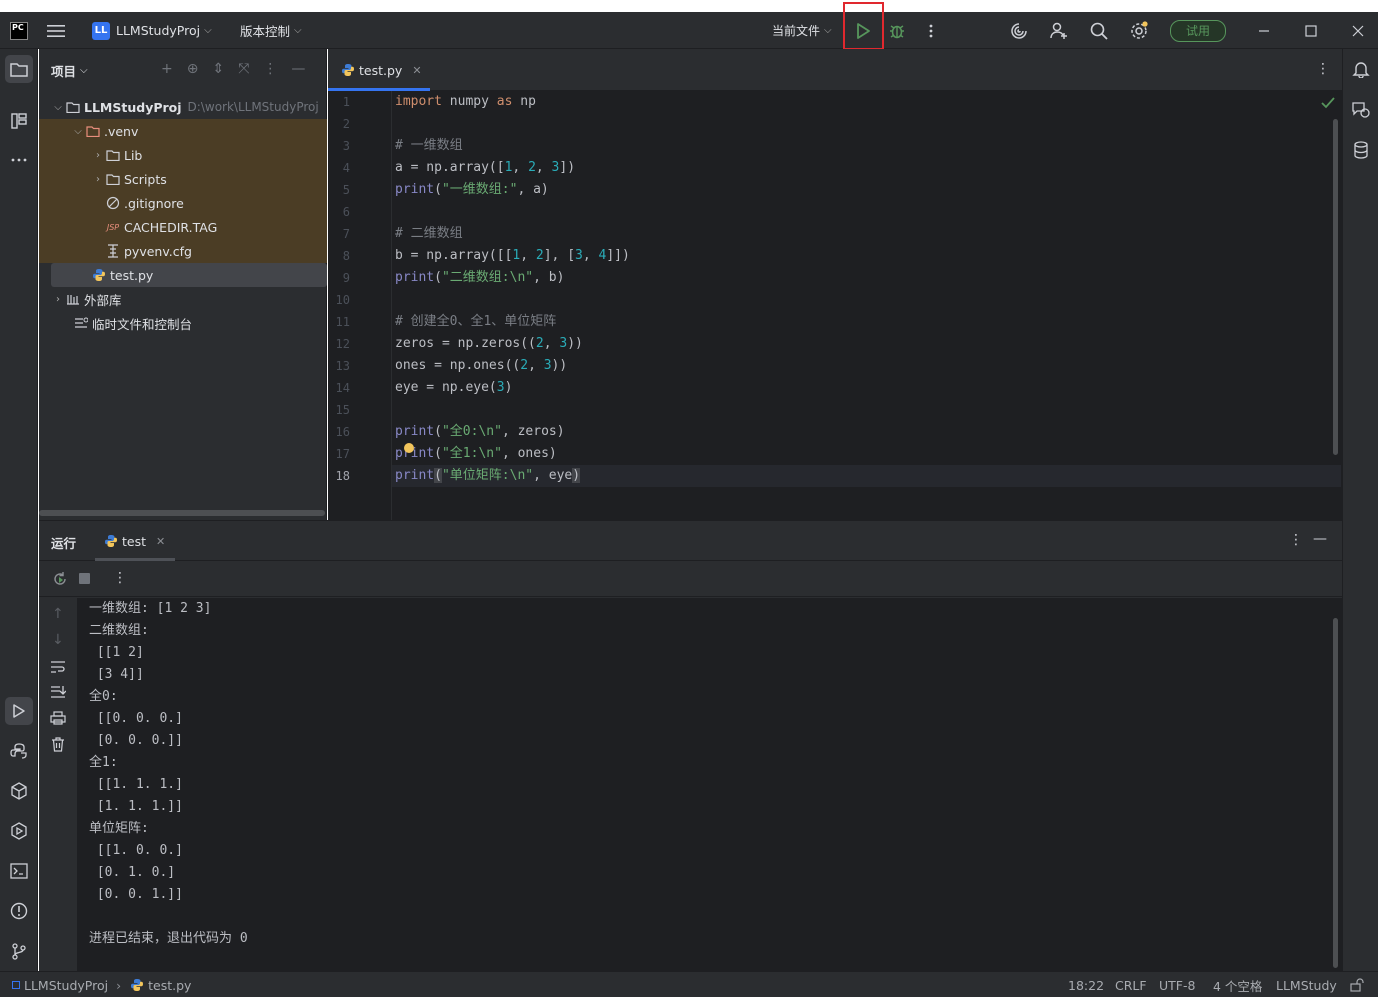 The width and height of the screenshot is (1378, 997). Describe the element at coordinates (481, 365) in the screenshot. I see `code-line-13: ones = np.ones((2, 3))` at that location.